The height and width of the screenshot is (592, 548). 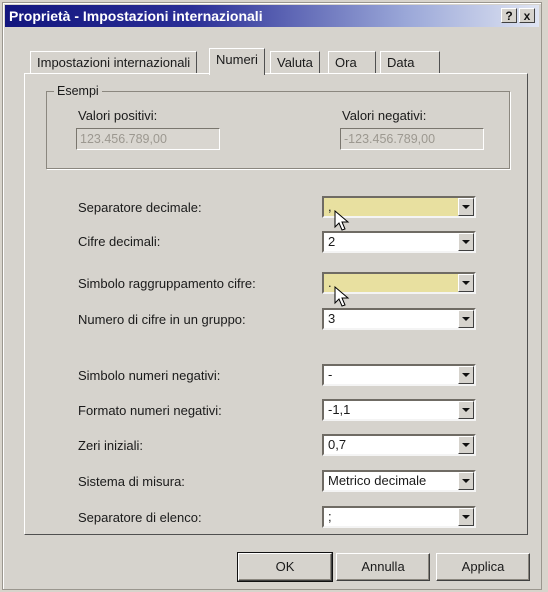 I want to click on leading-zeros-value: 0,7, so click(x=337, y=444).